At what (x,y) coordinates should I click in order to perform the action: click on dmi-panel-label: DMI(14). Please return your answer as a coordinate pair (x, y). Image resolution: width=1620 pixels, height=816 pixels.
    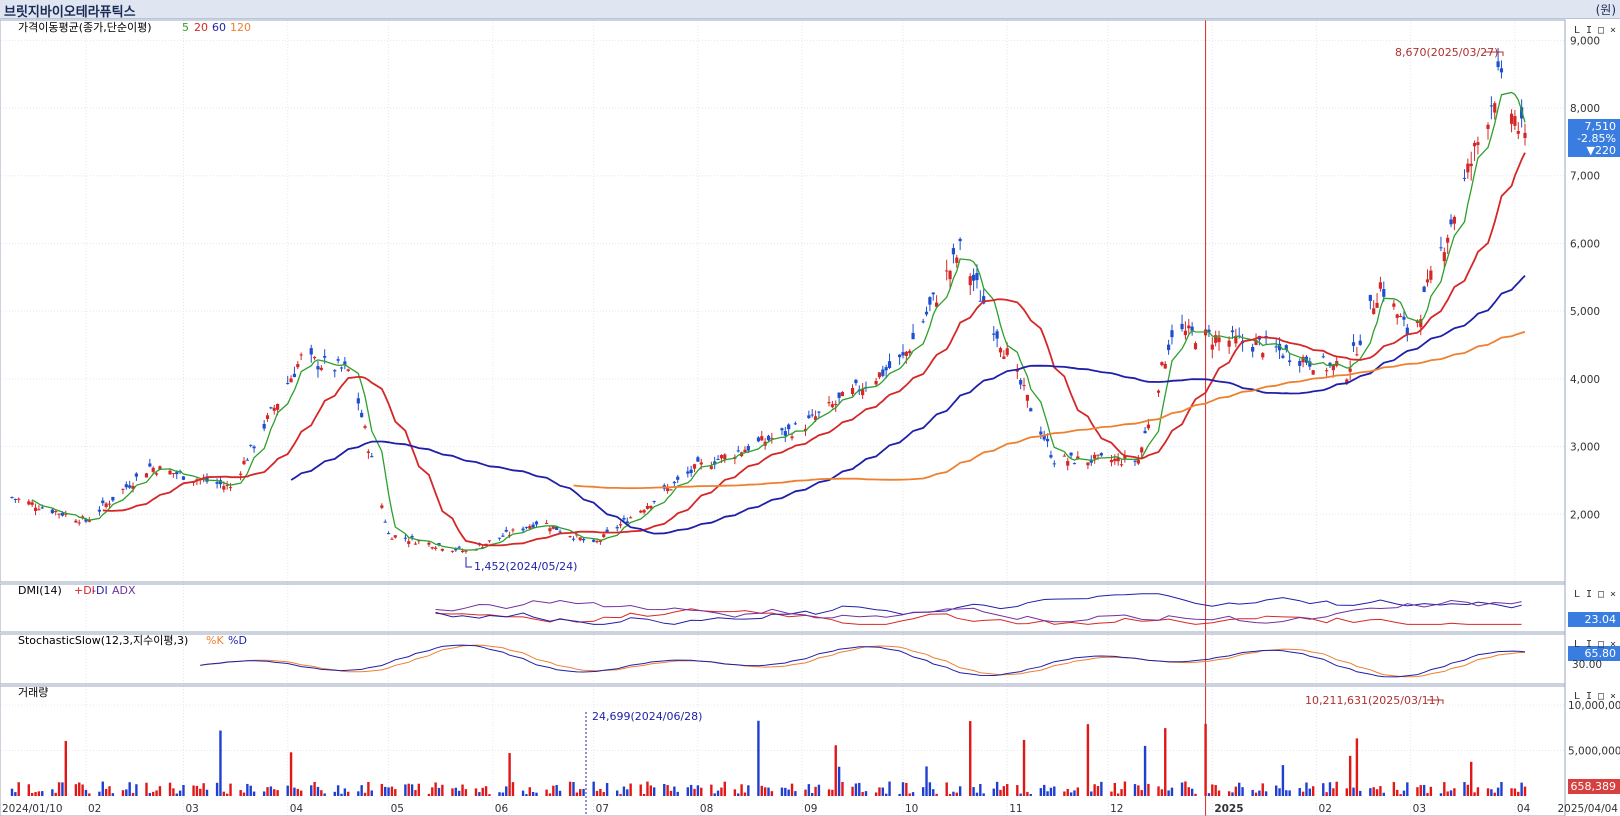
    Looking at the image, I should click on (40, 590).